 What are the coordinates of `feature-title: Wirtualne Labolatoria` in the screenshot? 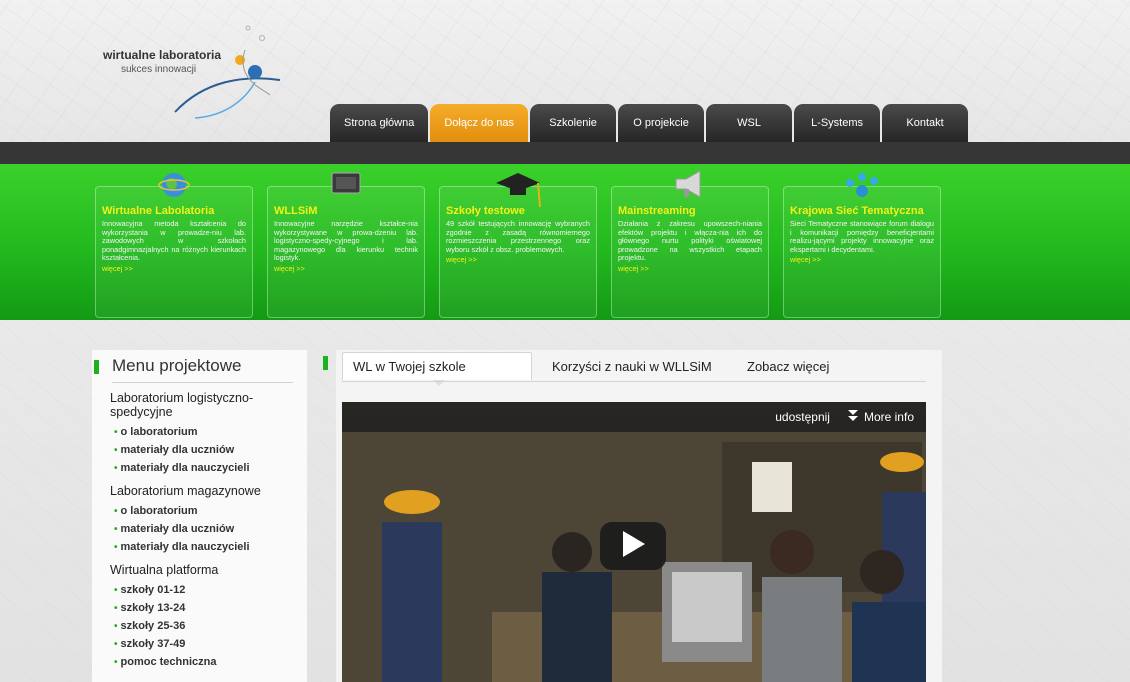 It's located at (158, 211).